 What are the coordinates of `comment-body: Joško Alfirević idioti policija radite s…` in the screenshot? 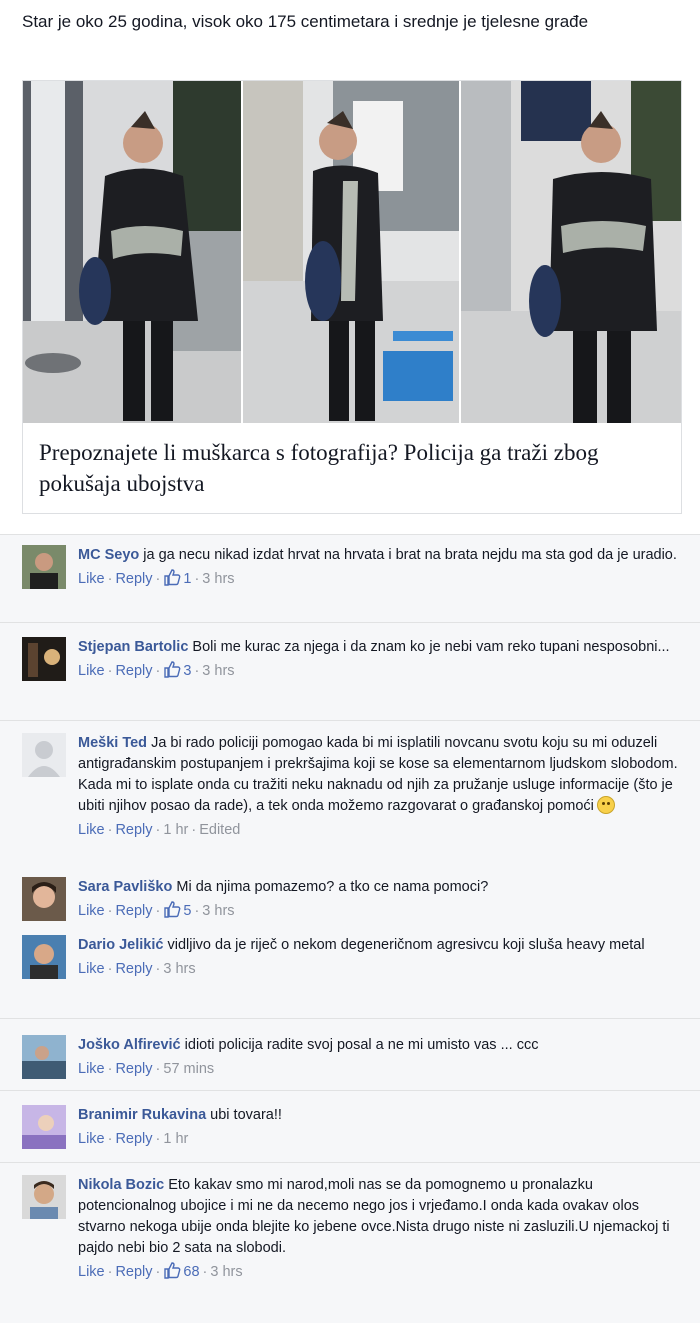 It's located at (378, 1057).